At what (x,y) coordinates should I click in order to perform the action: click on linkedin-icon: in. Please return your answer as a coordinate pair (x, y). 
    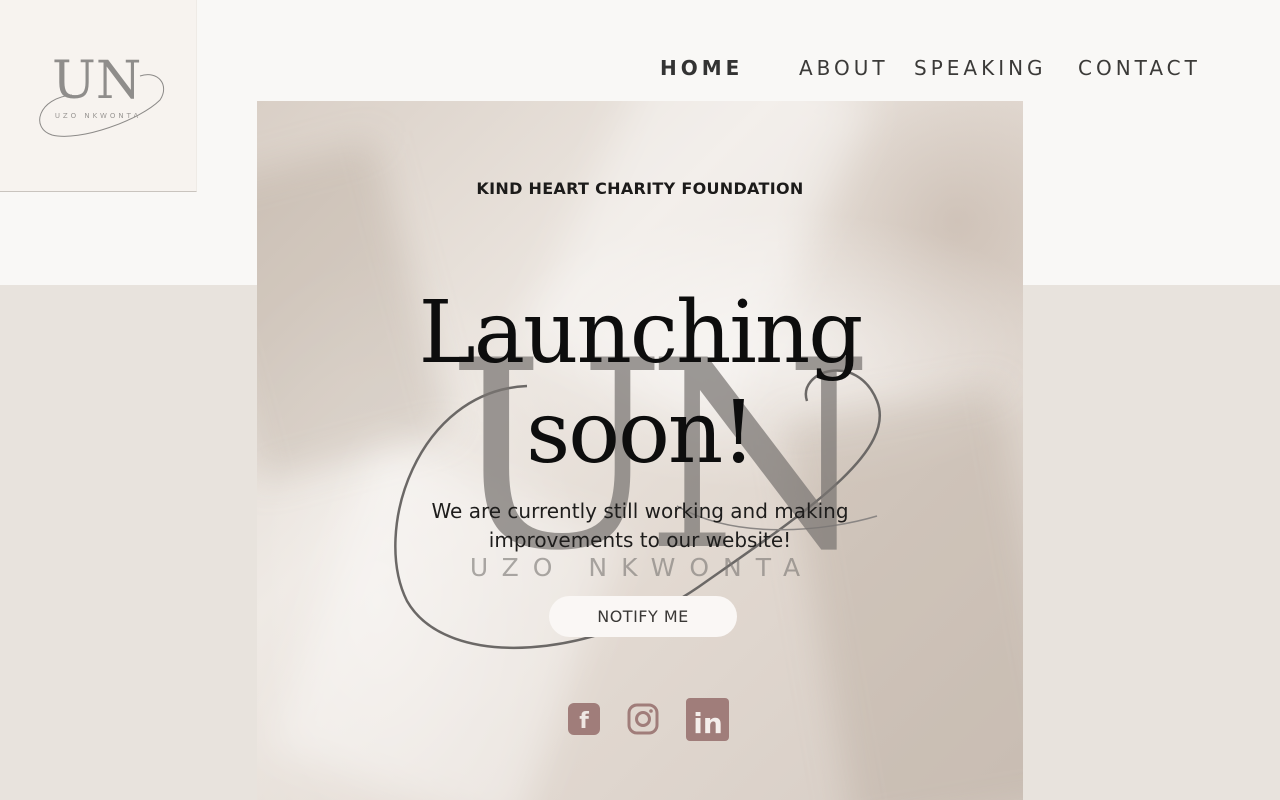
    Looking at the image, I should click on (707, 719).